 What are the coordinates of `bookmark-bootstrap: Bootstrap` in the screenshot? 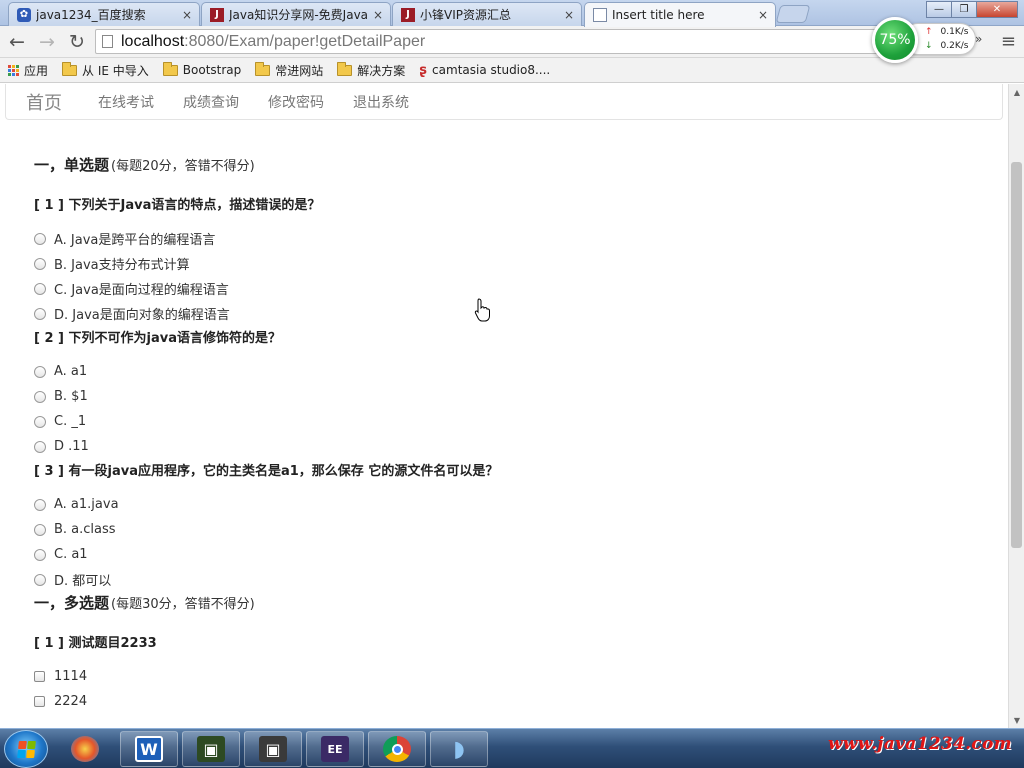 It's located at (202, 69).